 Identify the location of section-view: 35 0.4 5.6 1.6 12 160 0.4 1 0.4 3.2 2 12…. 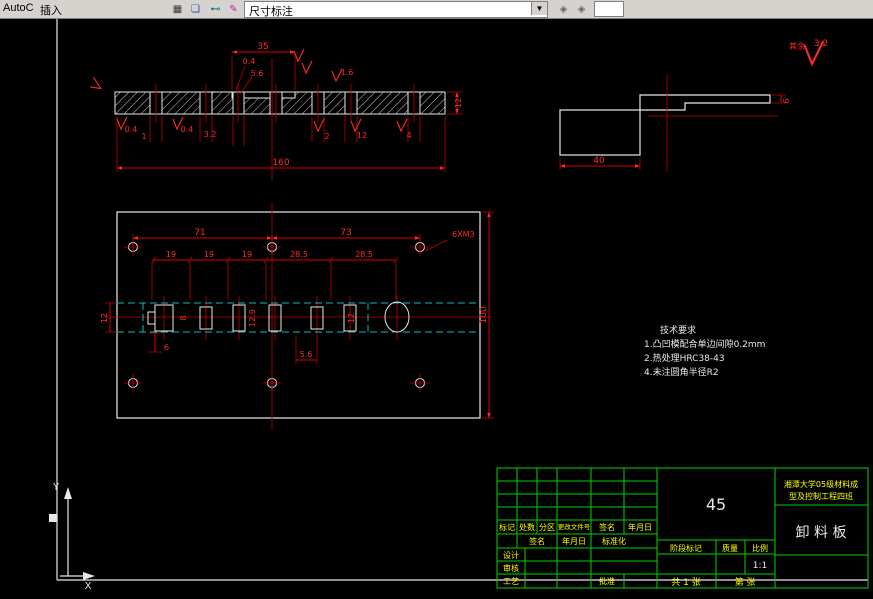
(275, 111).